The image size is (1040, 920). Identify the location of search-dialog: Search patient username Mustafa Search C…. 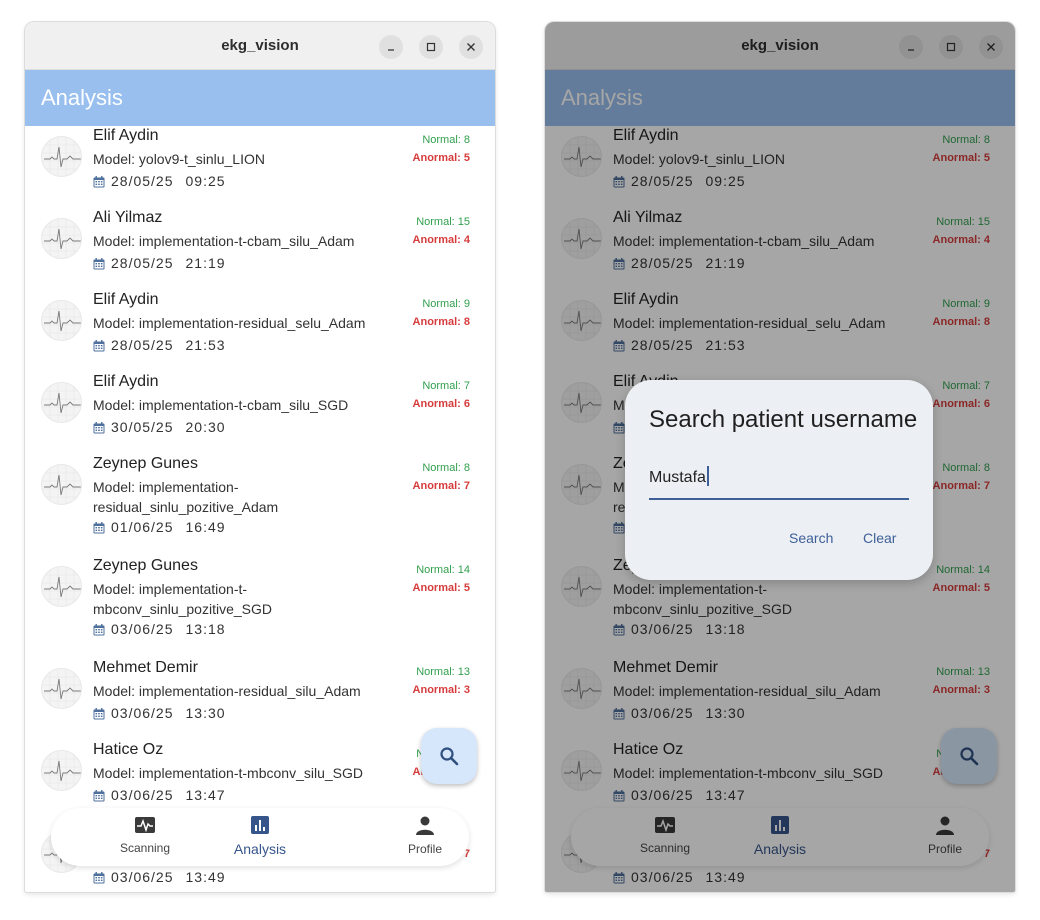
(779, 480).